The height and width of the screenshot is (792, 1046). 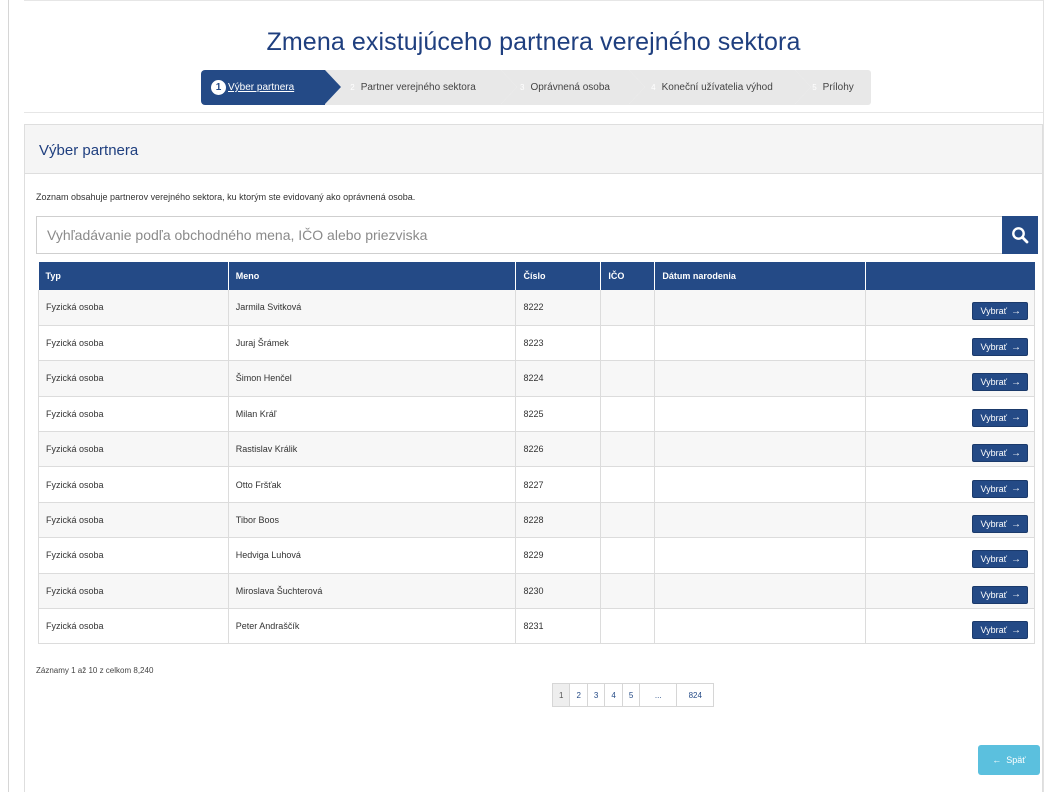 I want to click on back-button: ← Späť, so click(x=1009, y=760).